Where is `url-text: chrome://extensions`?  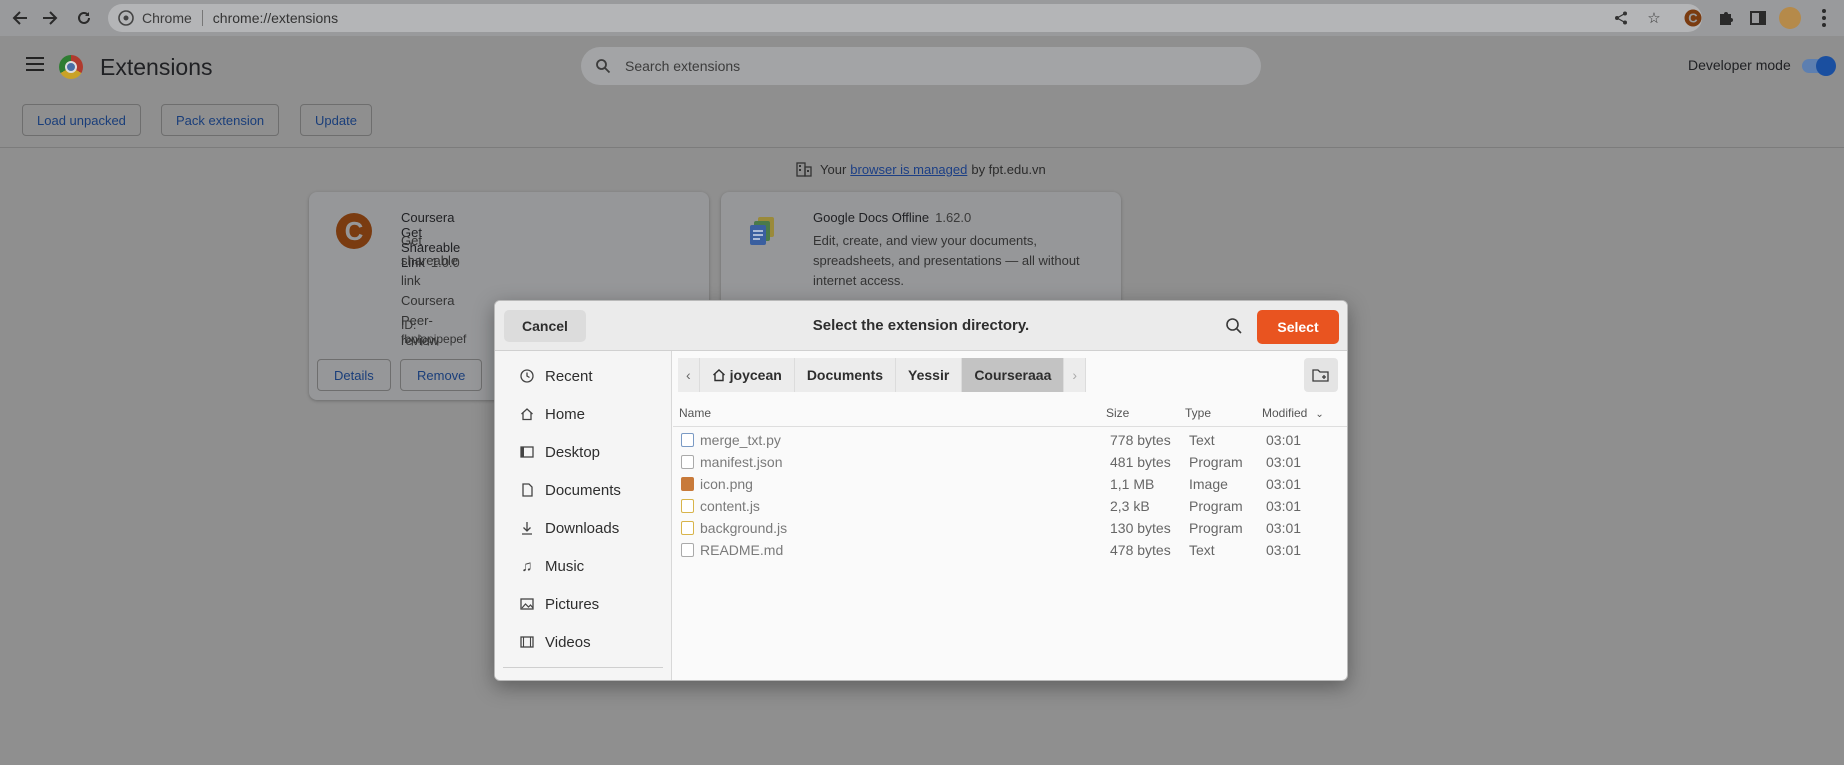 url-text: chrome://extensions is located at coordinates (275, 18).